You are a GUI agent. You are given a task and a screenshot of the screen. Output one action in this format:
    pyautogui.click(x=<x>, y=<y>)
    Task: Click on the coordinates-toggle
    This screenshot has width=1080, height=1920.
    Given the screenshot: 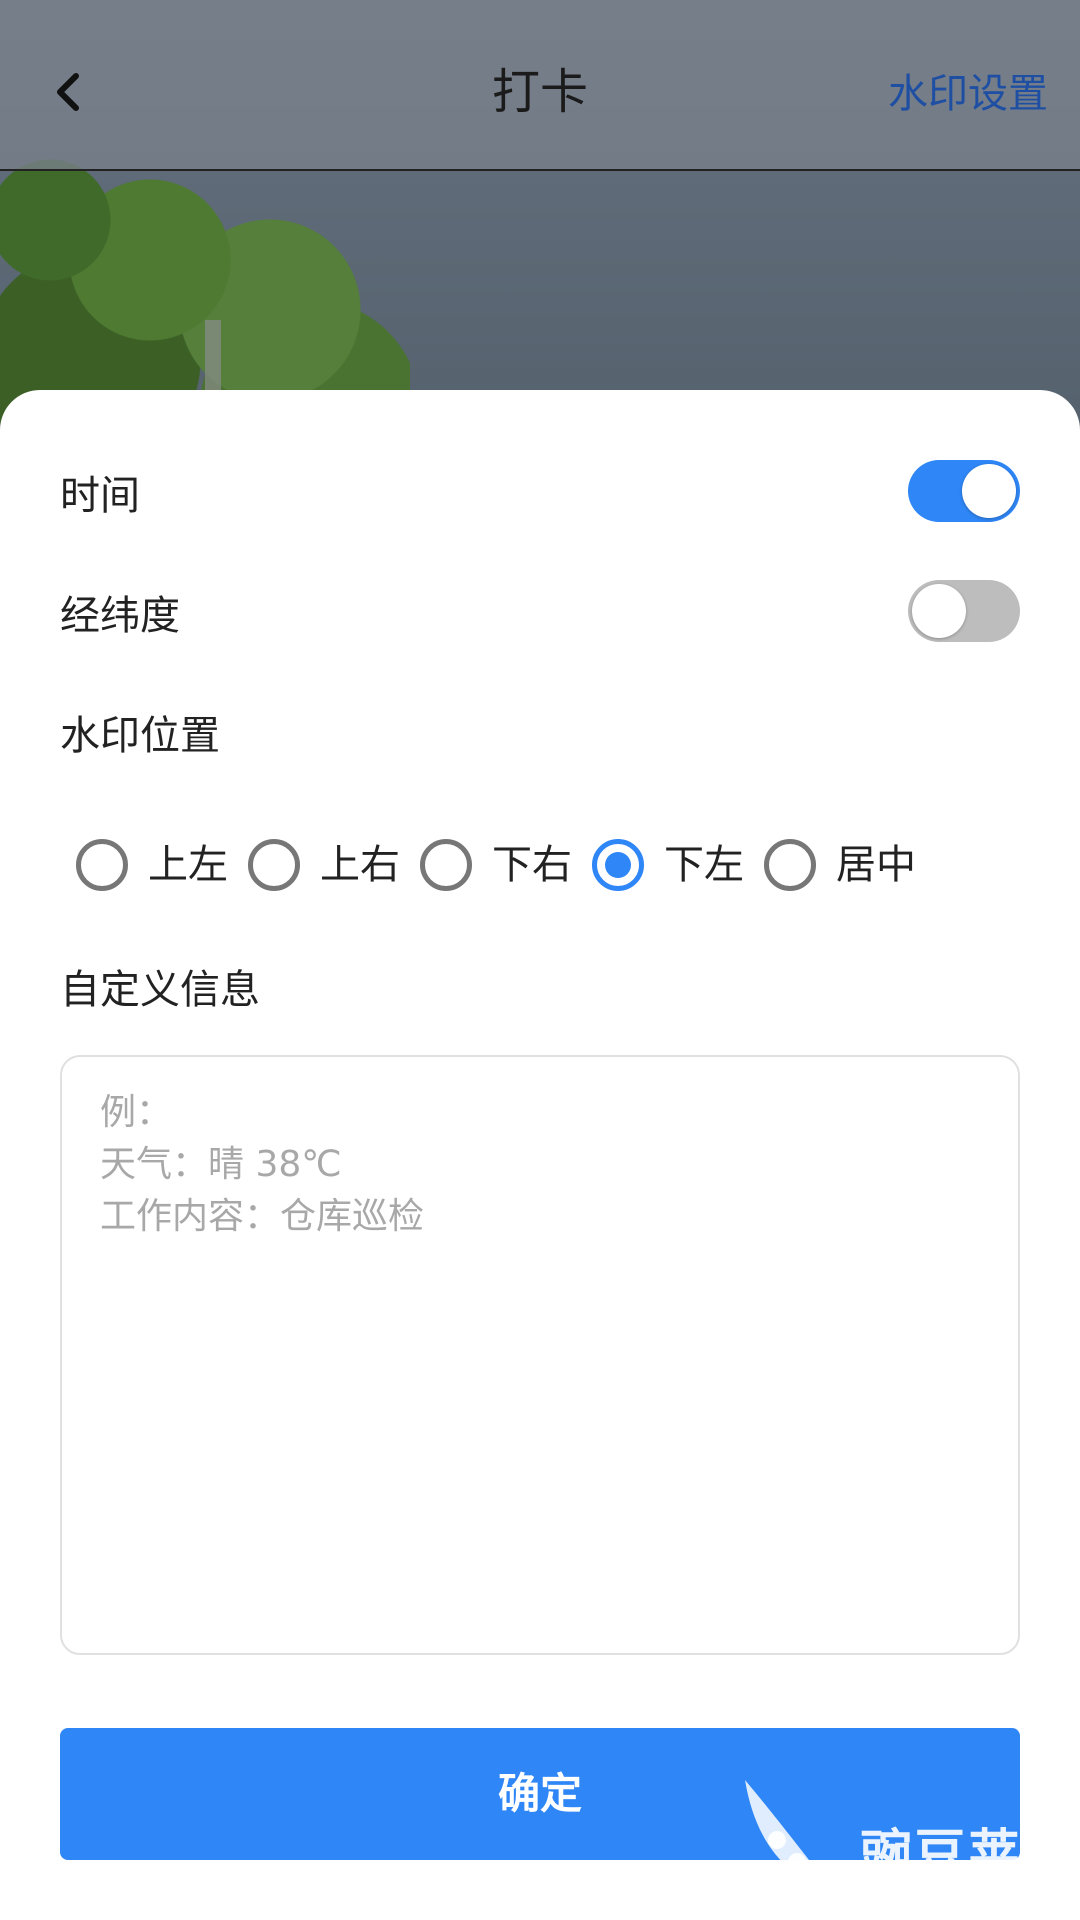 What is the action you would take?
    pyautogui.click(x=964, y=611)
    